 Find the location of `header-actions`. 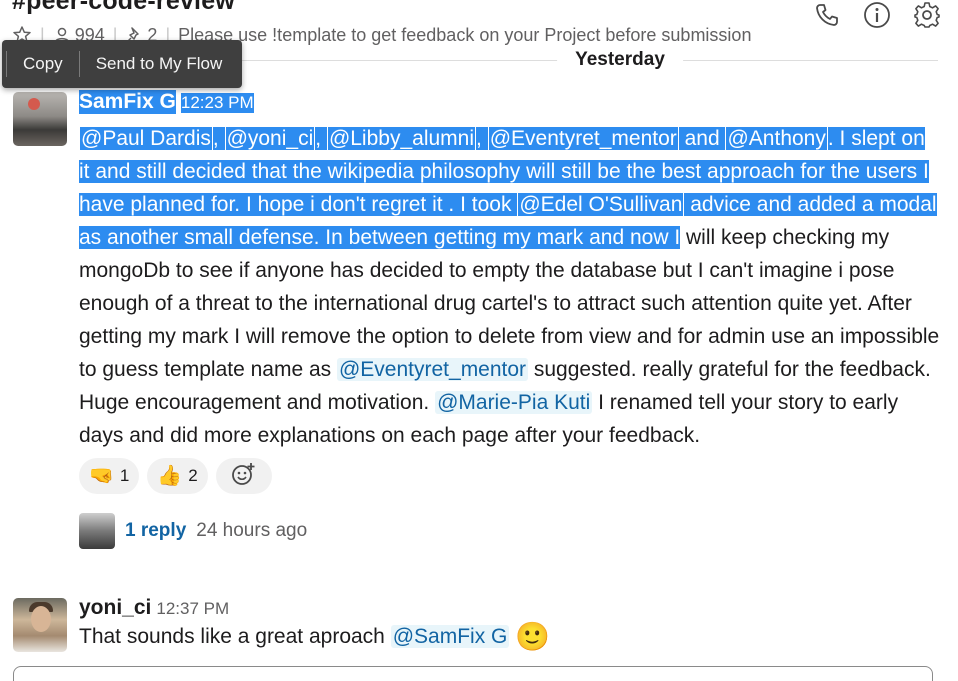

header-actions is located at coordinates (877, 15).